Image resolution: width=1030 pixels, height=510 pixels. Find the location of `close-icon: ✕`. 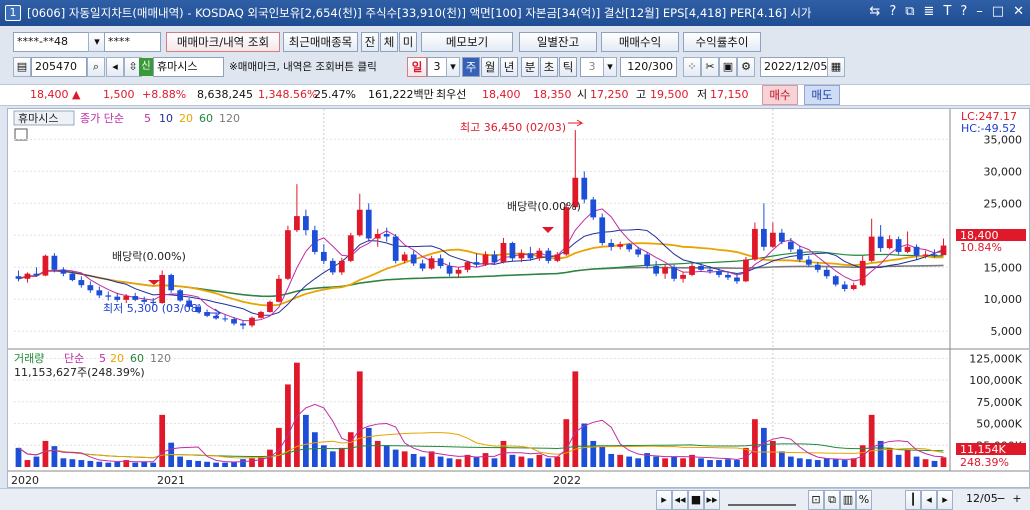

close-icon: ✕ is located at coordinates (1018, 11).